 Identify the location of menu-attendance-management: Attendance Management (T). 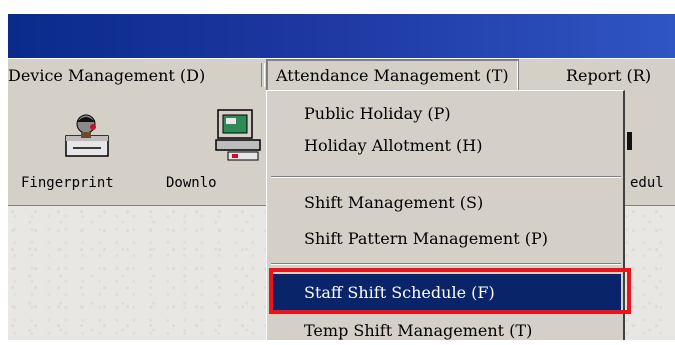
(392, 75).